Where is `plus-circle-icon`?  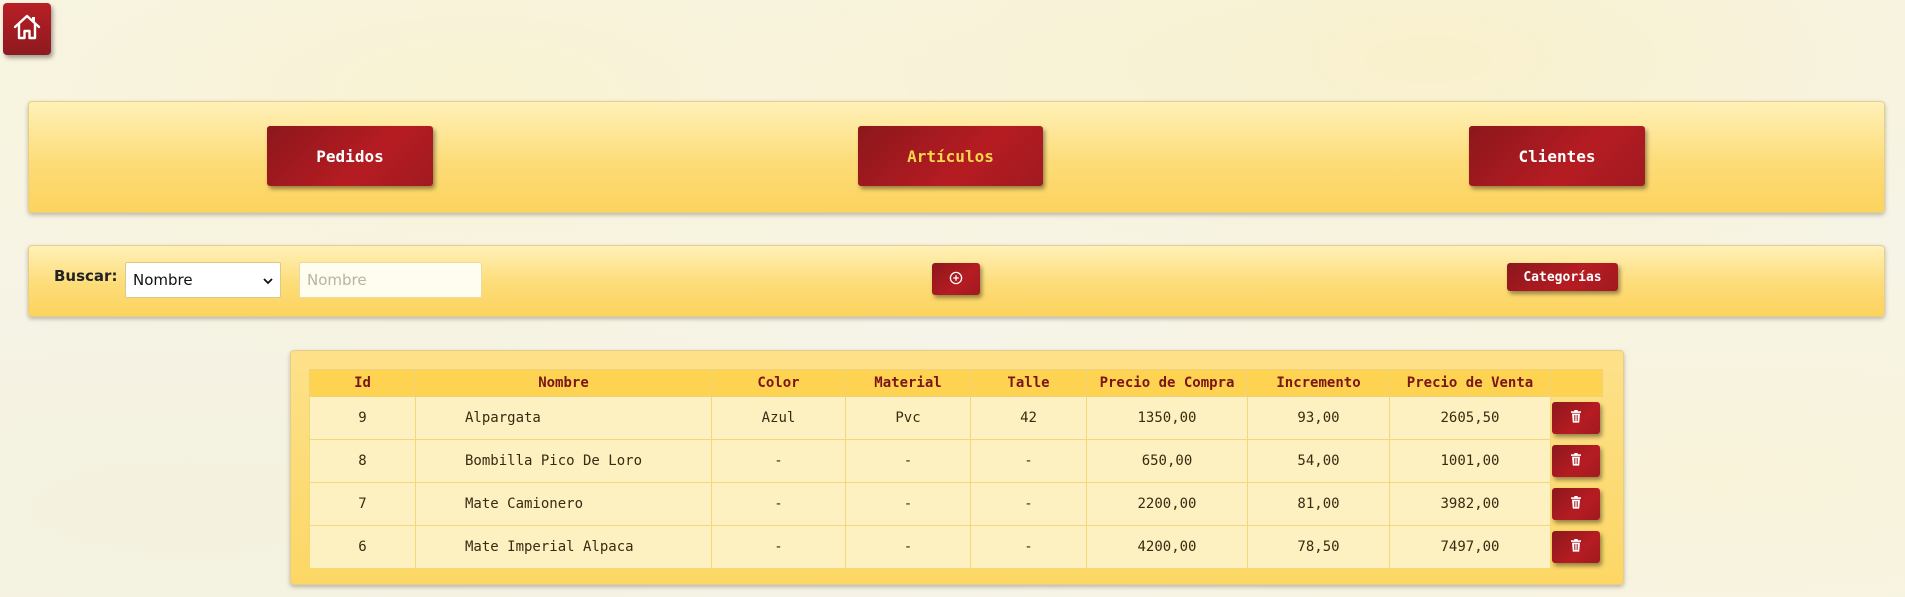 plus-circle-icon is located at coordinates (956, 279).